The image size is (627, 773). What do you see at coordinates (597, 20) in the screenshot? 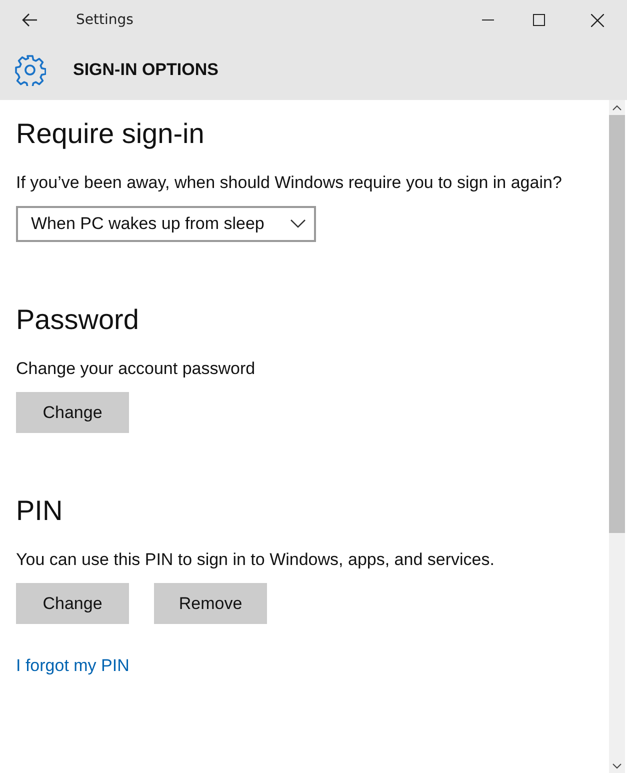
I see `close-icon` at bounding box center [597, 20].